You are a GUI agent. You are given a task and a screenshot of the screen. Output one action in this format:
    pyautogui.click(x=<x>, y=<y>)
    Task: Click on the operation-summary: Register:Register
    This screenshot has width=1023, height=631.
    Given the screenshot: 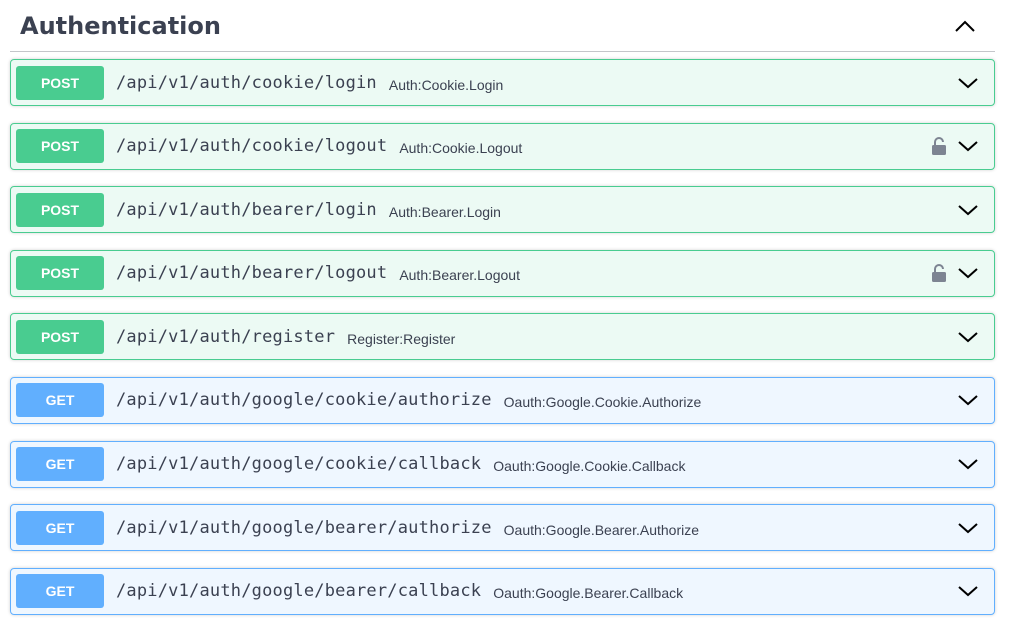 What is the action you would take?
    pyautogui.click(x=401, y=338)
    